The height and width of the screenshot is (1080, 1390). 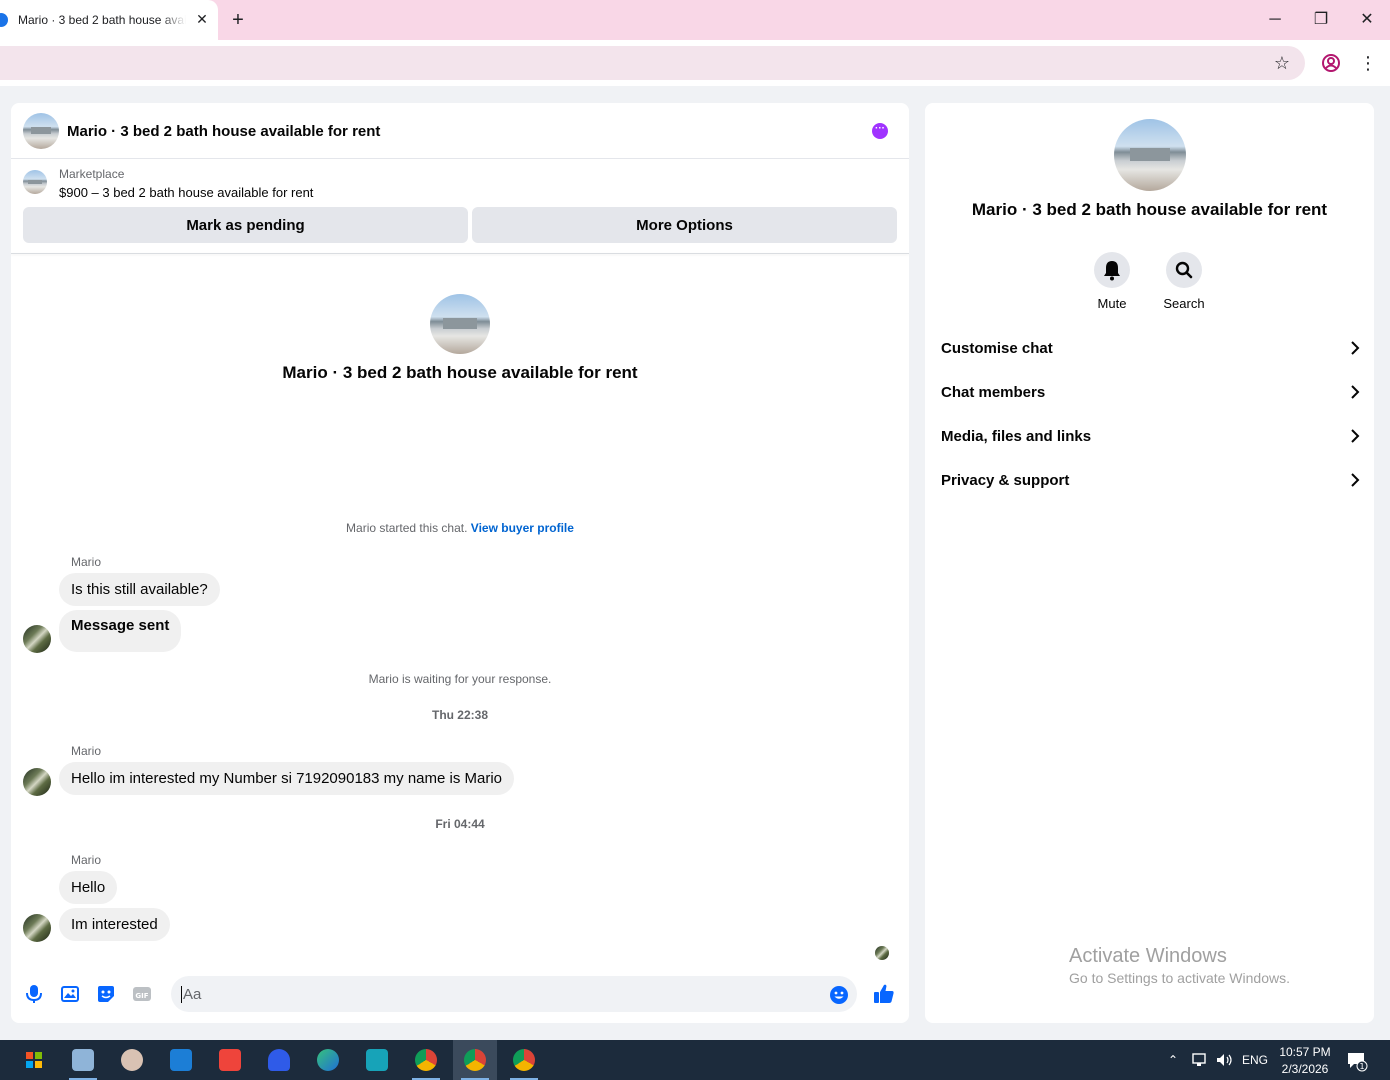 I want to click on media-files-links-row: Media, files and links, so click(x=1151, y=436).